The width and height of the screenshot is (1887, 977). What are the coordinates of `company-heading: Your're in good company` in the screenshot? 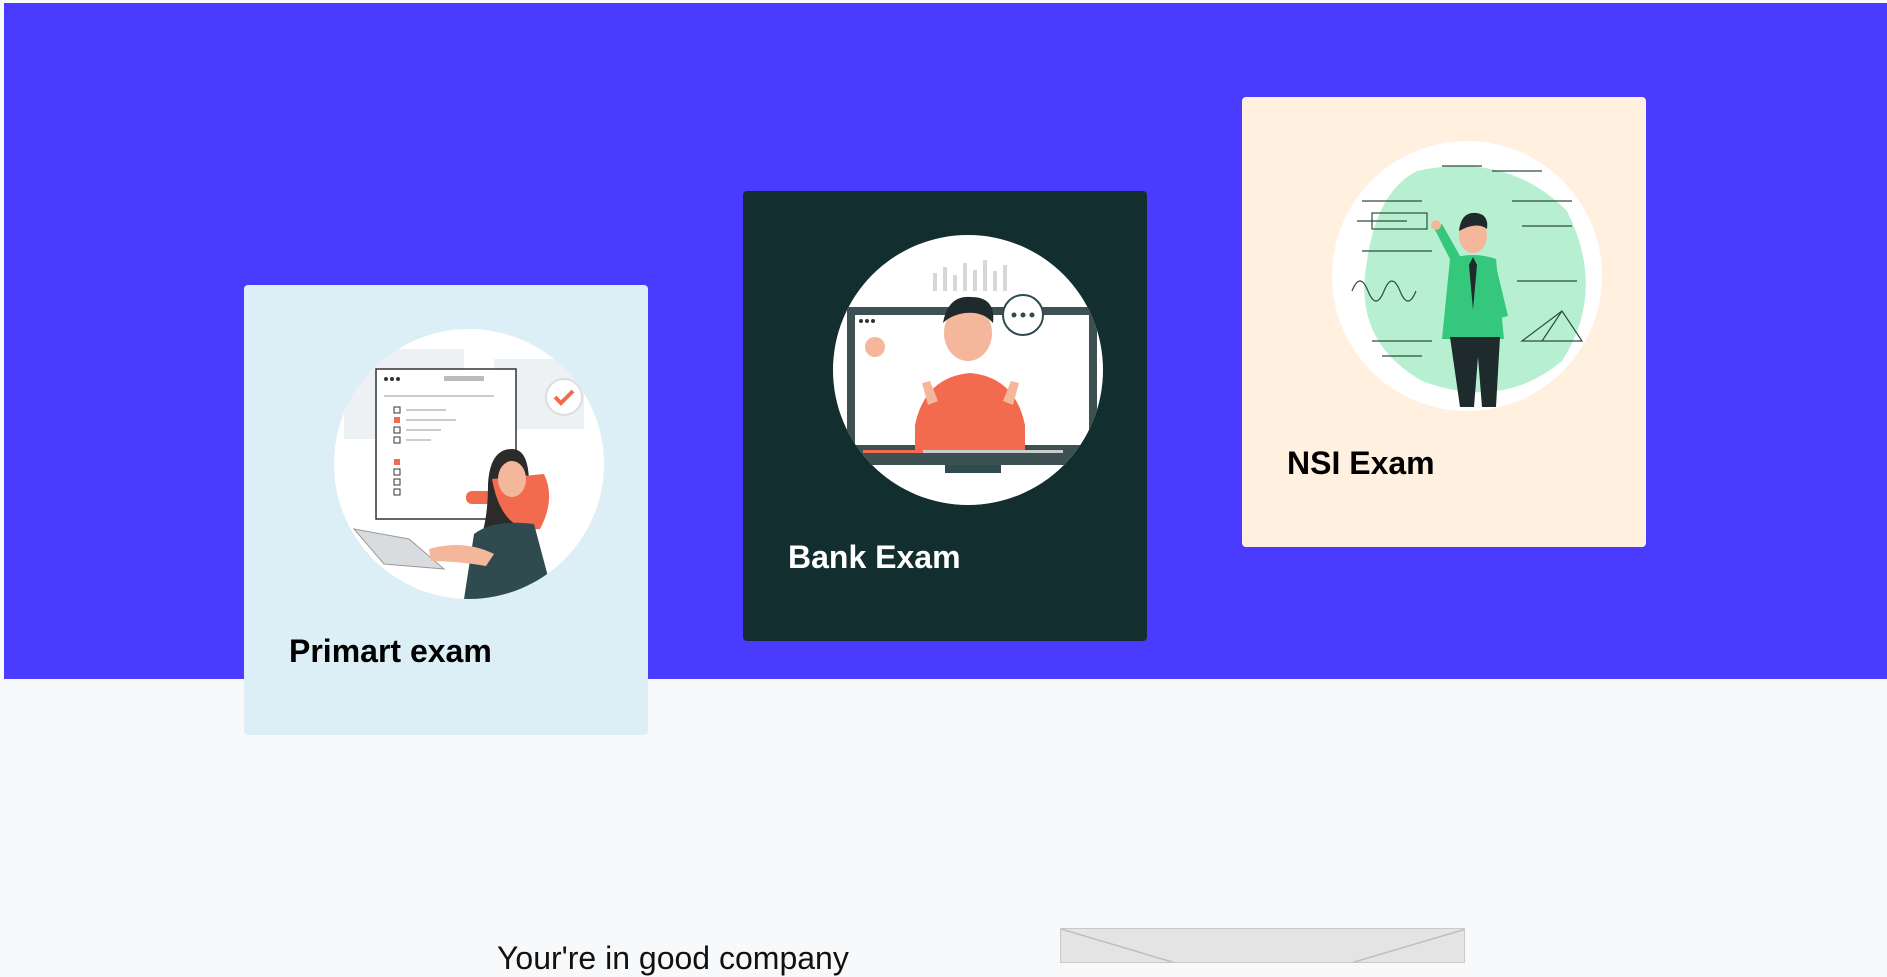 It's located at (673, 958).